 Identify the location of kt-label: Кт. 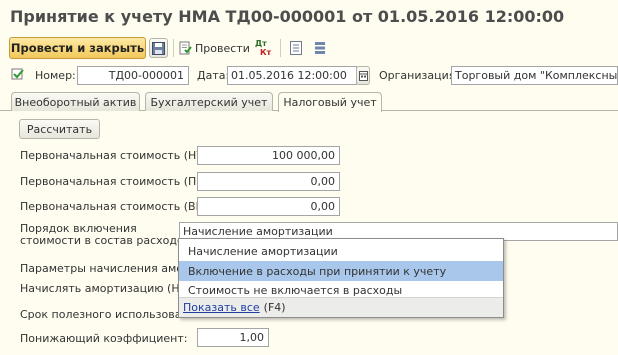
(266, 52).